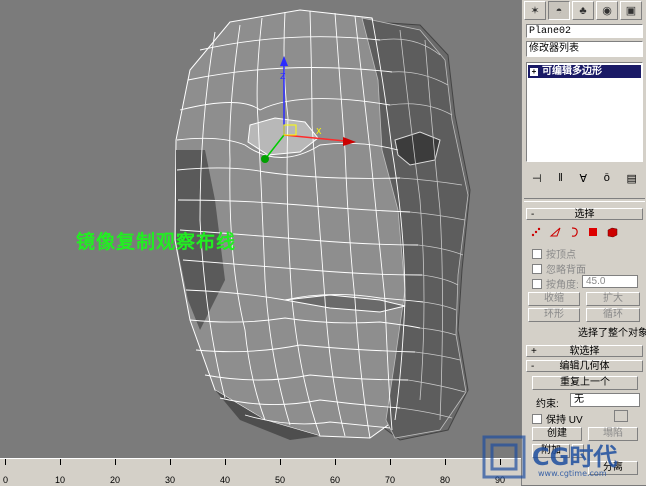 This screenshot has width=646, height=486. I want to click on by-angle-checkbox: 按角度:, so click(555, 283).